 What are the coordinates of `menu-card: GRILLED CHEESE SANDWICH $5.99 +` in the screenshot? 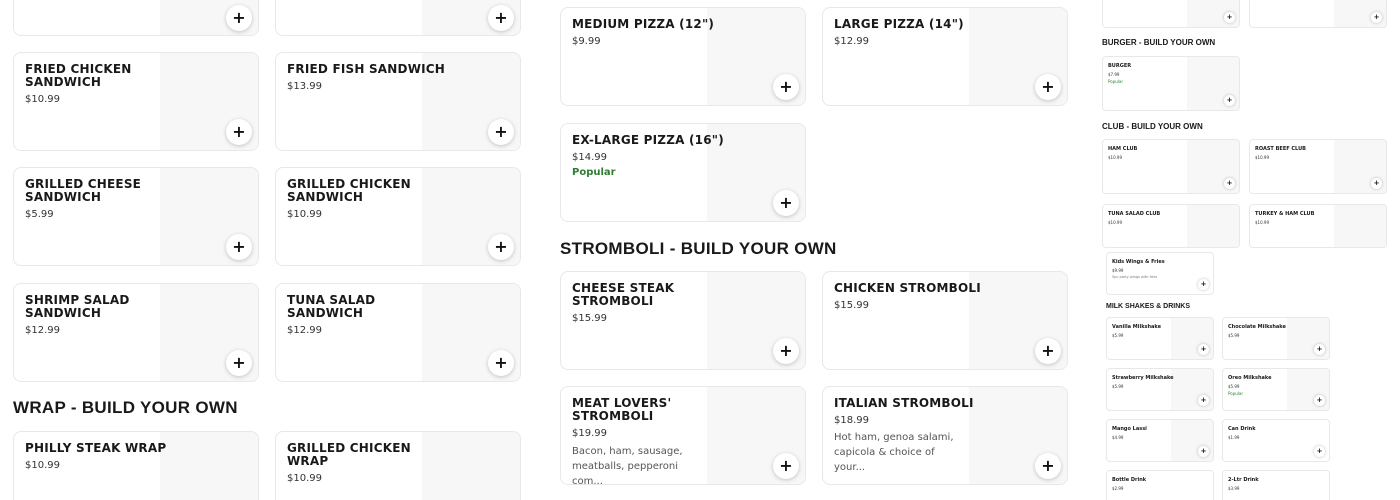 It's located at (136, 216).